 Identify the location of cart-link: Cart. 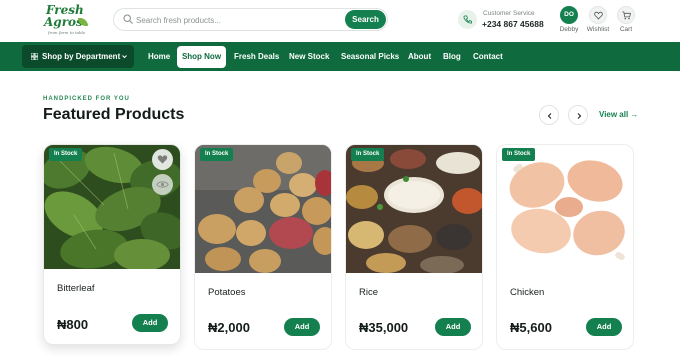
(626, 19).